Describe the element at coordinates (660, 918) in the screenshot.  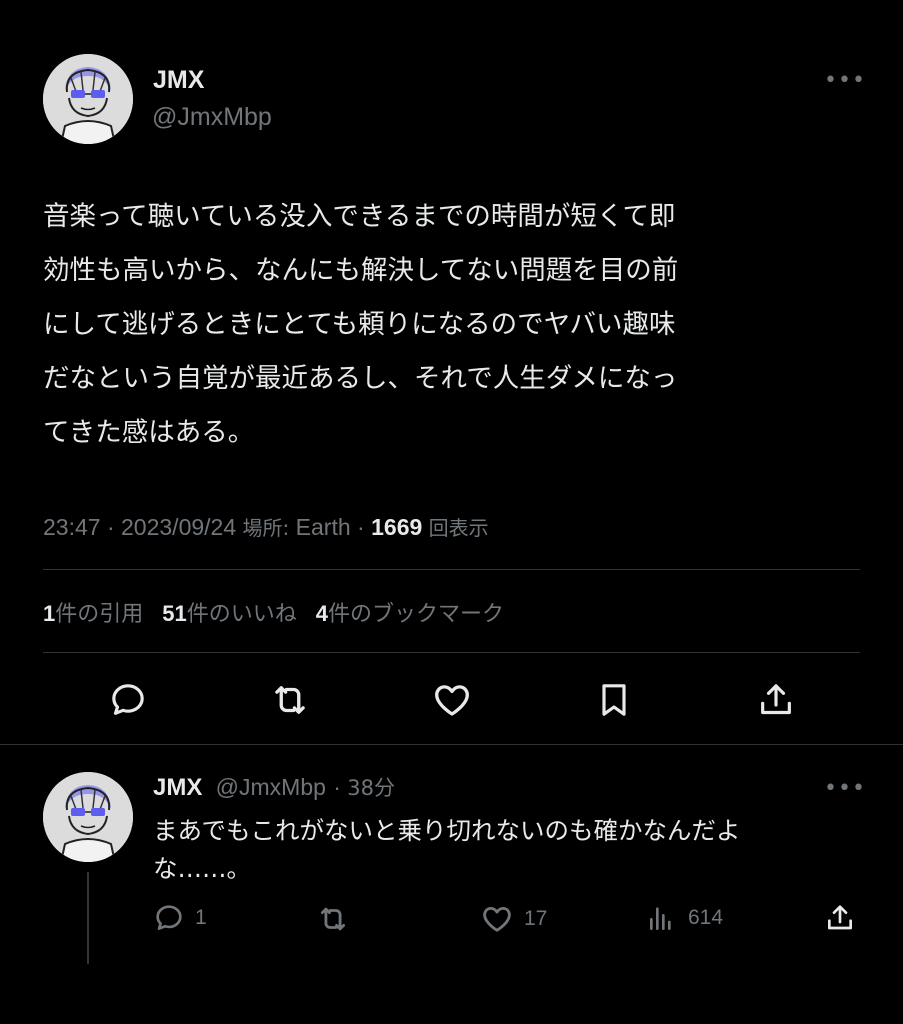
I see `views-icon` at that location.